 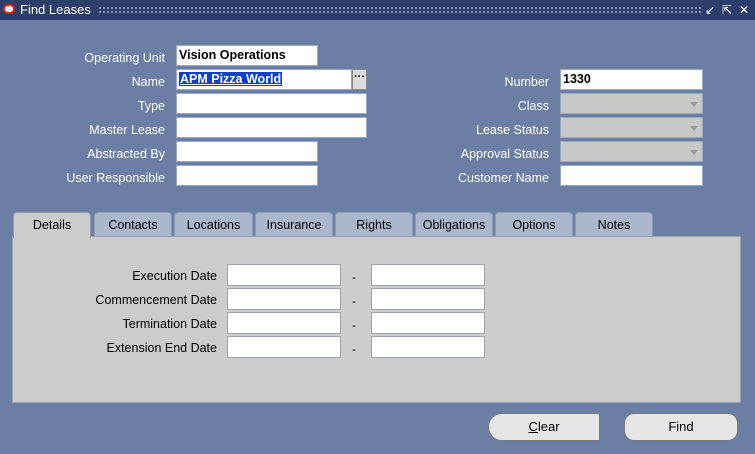 I want to click on lease-status-select, so click(x=631, y=127).